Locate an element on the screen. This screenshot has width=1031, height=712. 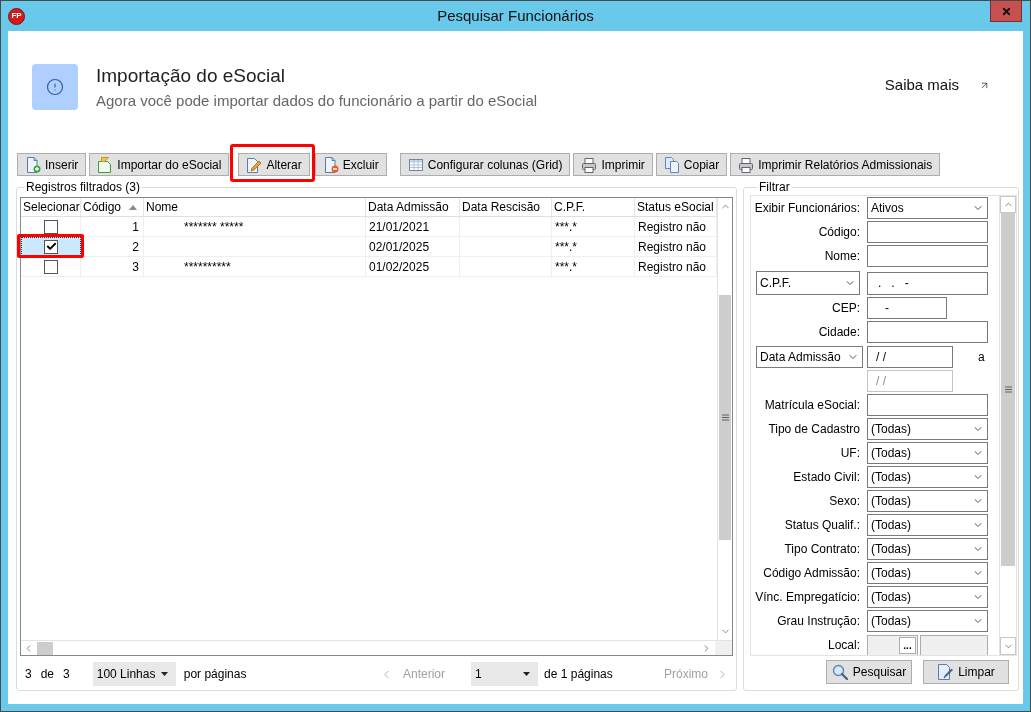
field-label: UF: is located at coordinates (850, 453).